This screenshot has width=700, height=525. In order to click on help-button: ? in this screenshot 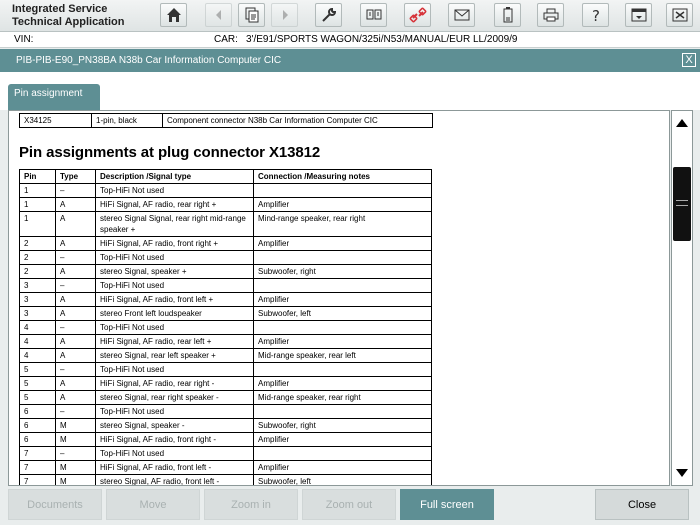, I will do `click(595, 15)`.